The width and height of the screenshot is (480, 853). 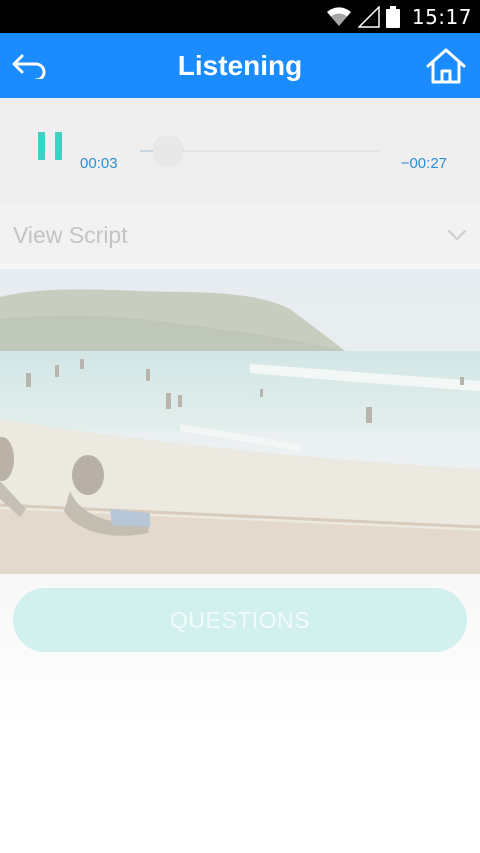 I want to click on battery-icon, so click(x=392, y=16).